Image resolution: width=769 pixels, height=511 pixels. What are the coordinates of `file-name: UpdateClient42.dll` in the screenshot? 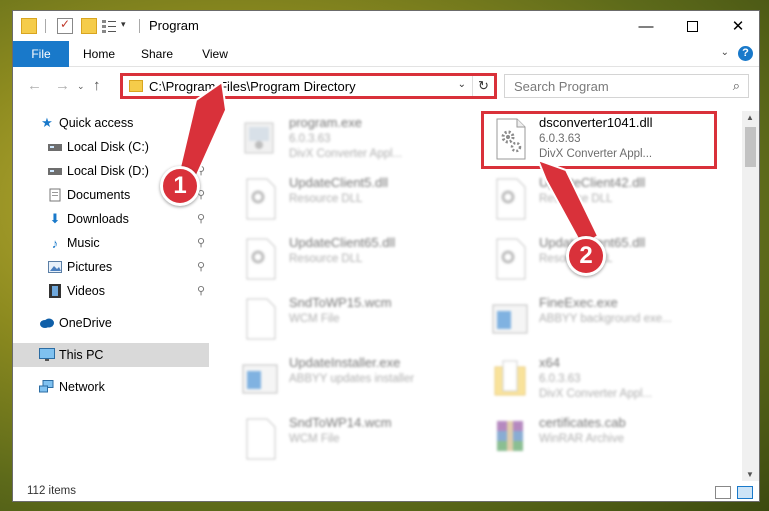 It's located at (592, 182).